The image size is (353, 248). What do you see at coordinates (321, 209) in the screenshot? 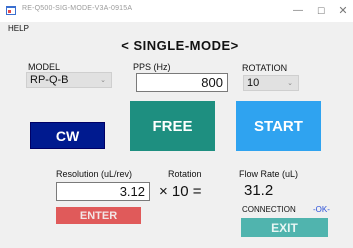
I see `connection-status: -OK-` at bounding box center [321, 209].